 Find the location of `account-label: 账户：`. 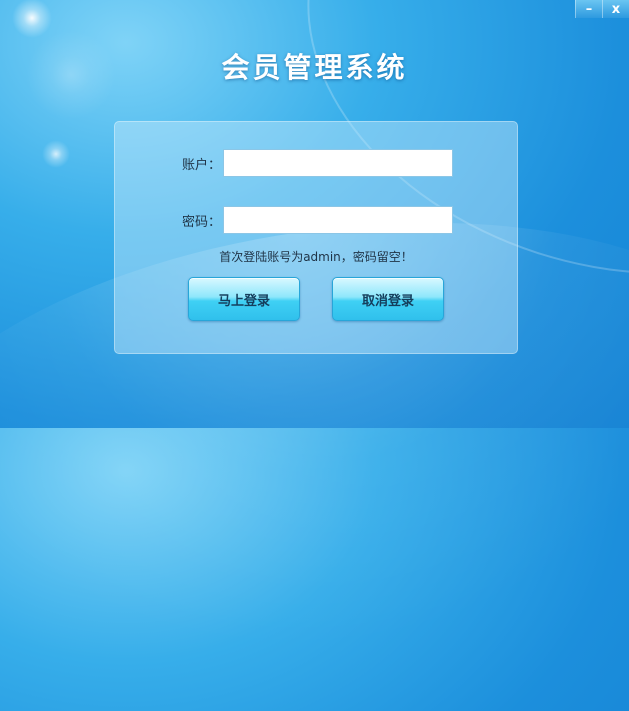

account-label: 账户： is located at coordinates (201, 165).